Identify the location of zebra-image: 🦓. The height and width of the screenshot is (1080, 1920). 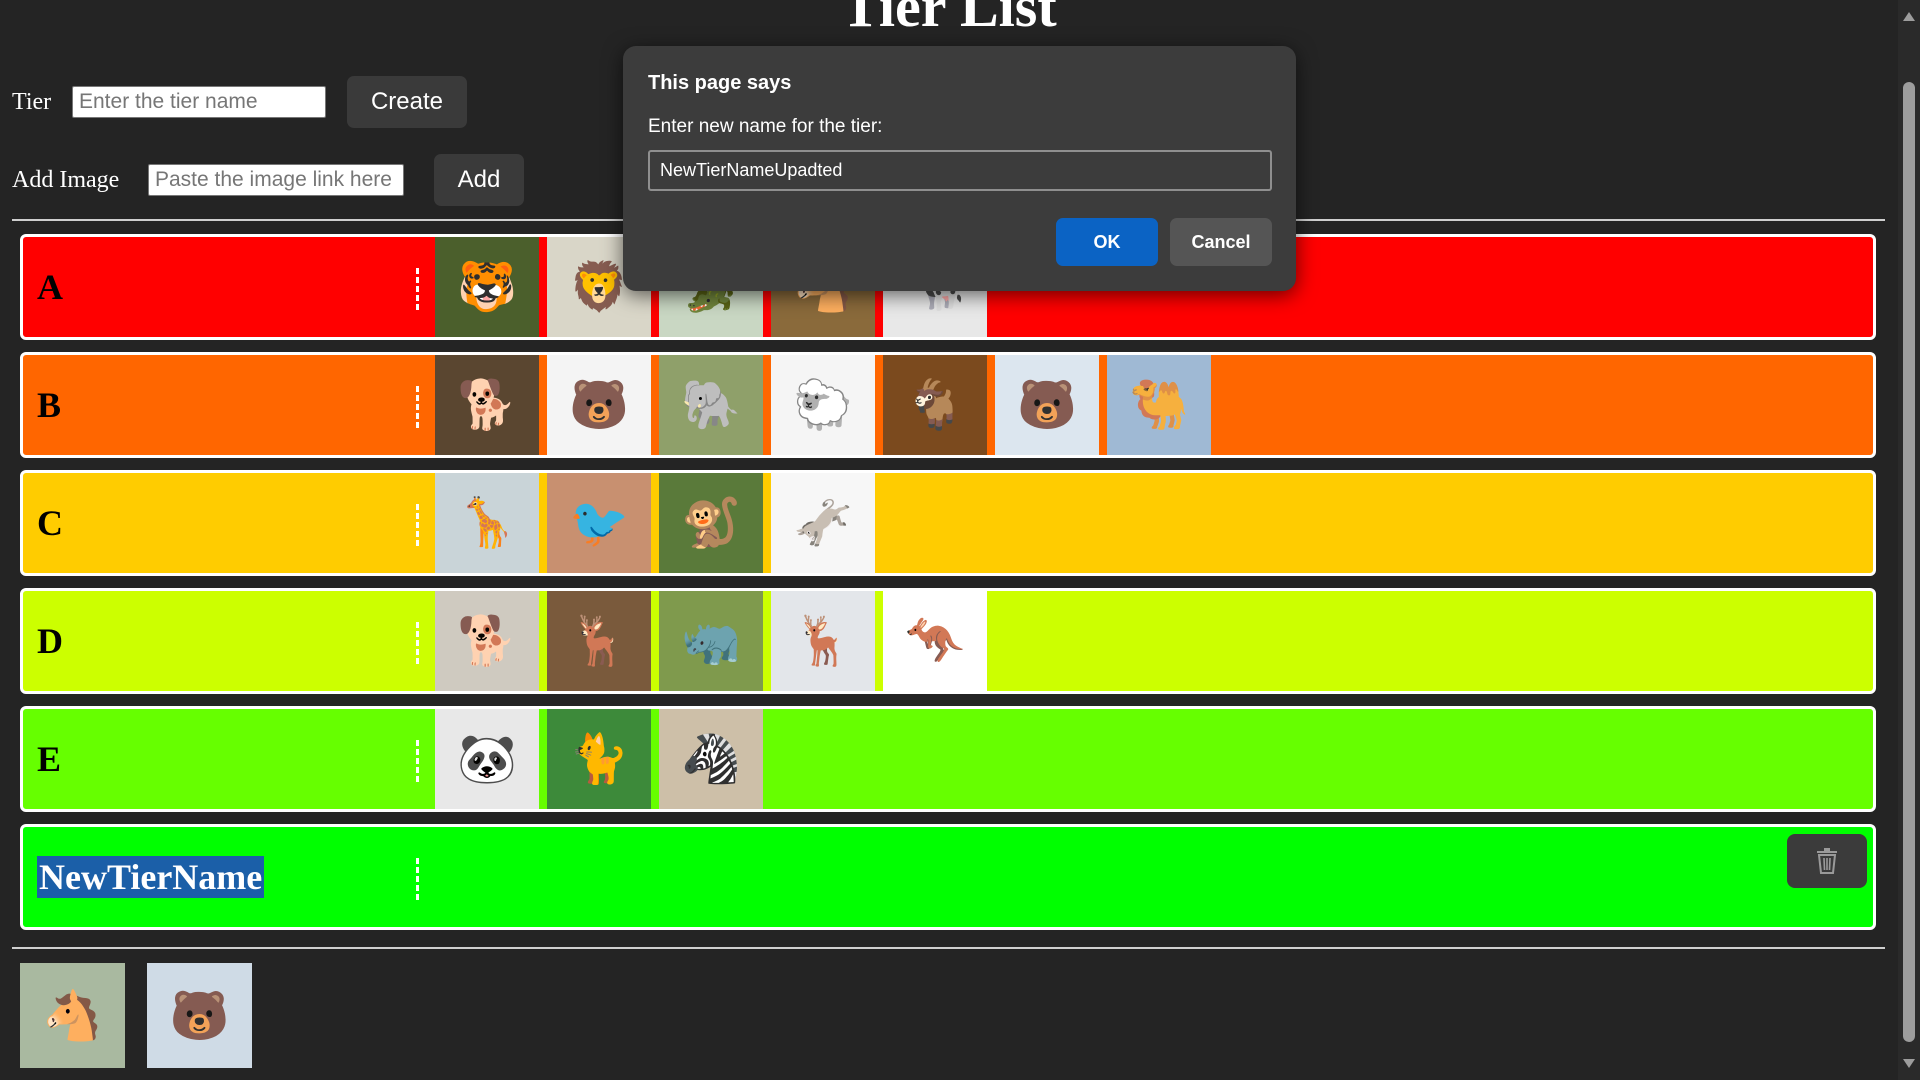
(711, 759).